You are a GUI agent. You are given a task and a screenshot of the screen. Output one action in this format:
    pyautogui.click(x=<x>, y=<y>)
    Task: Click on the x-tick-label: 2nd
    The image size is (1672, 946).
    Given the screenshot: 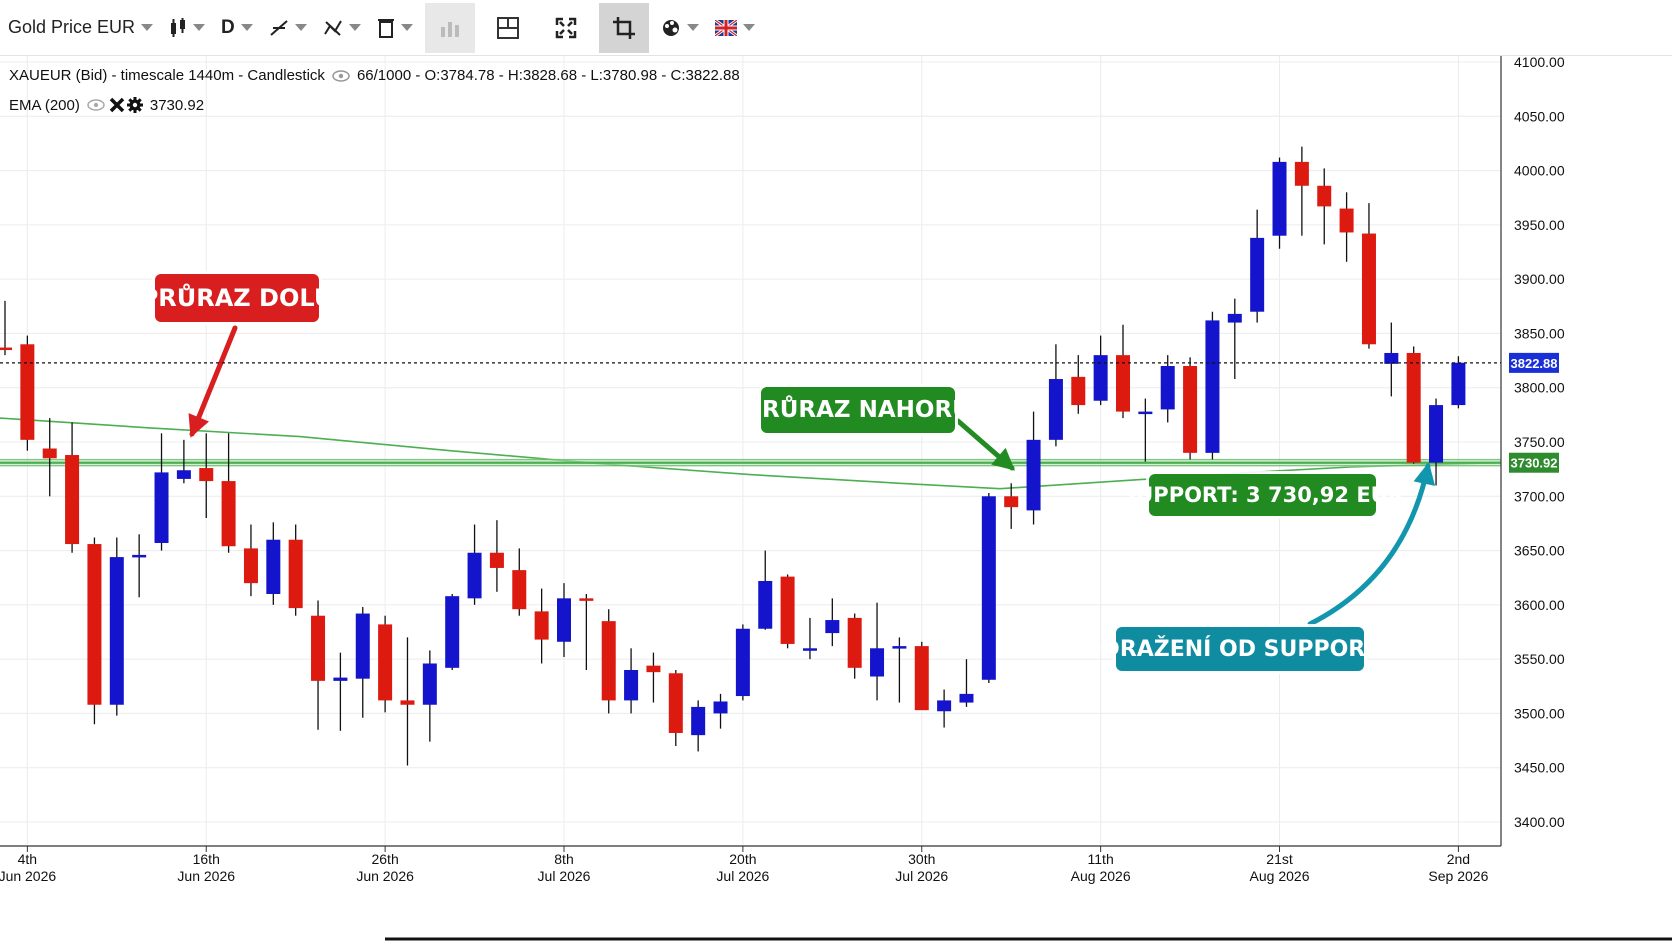 What is the action you would take?
    pyautogui.click(x=1458, y=859)
    